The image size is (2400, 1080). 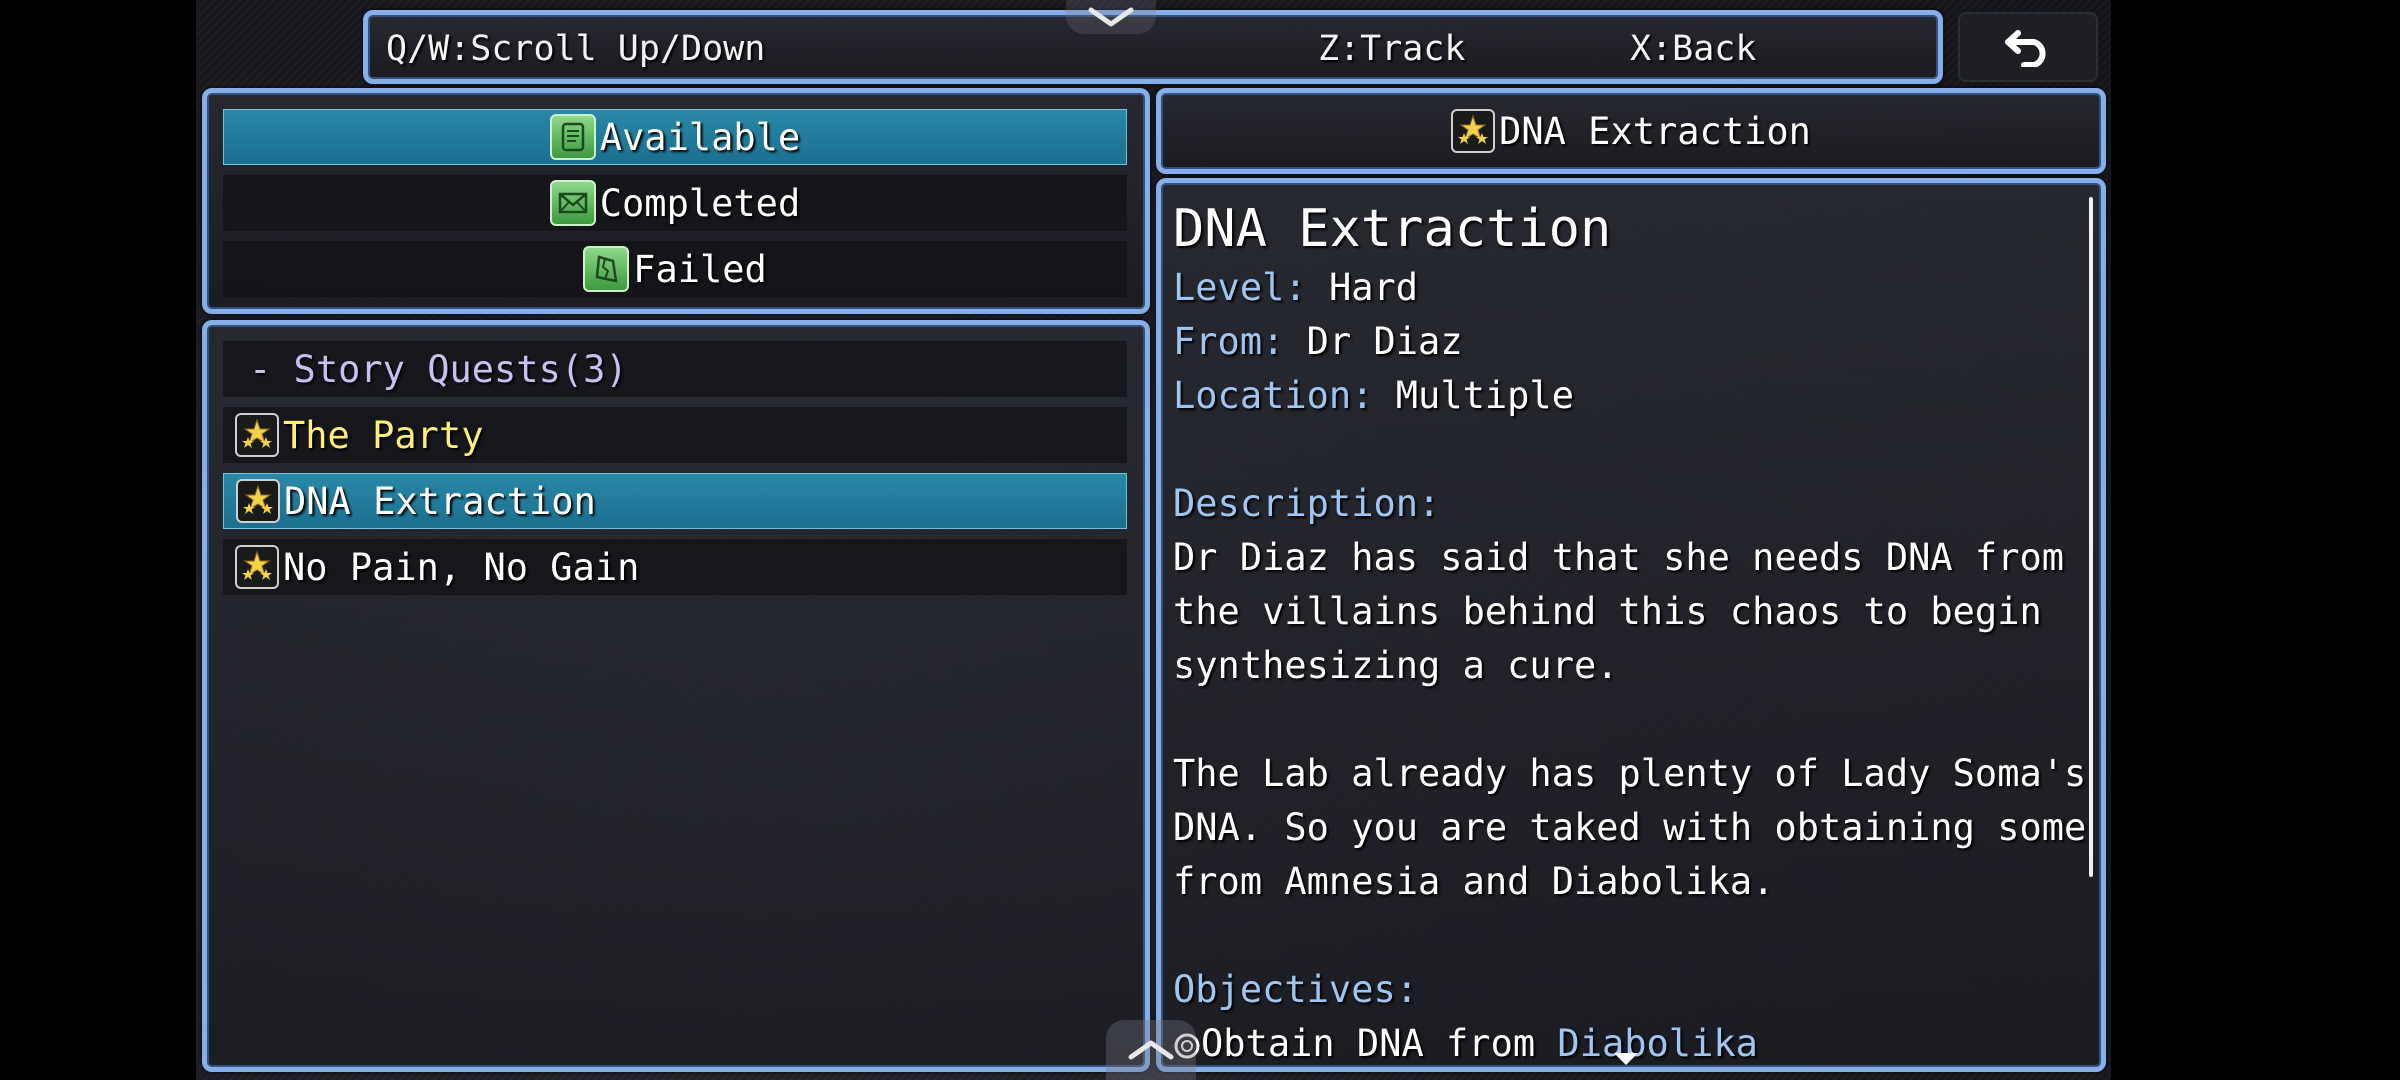 I want to click on group-header-label: - Story Quests(3), so click(x=438, y=369).